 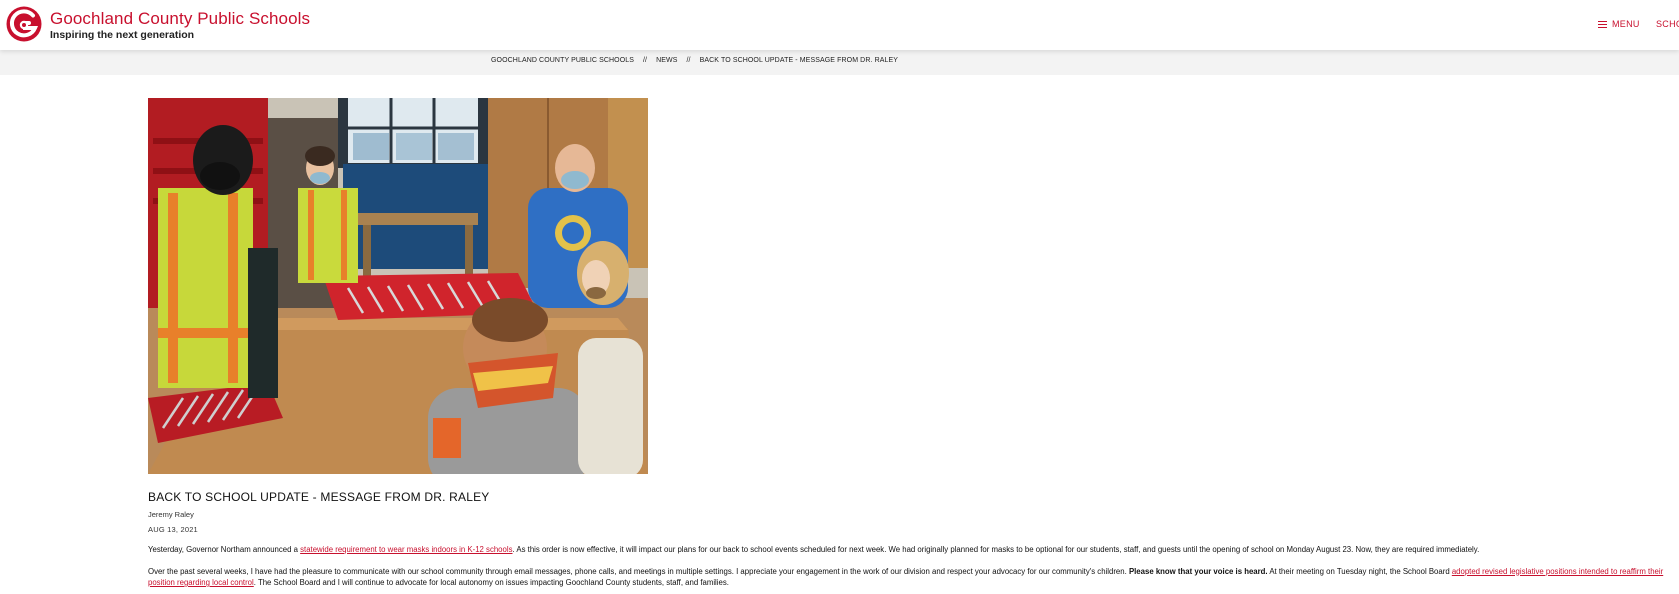 What do you see at coordinates (180, 18) in the screenshot?
I see `site-title: Goochland County Public Schools` at bounding box center [180, 18].